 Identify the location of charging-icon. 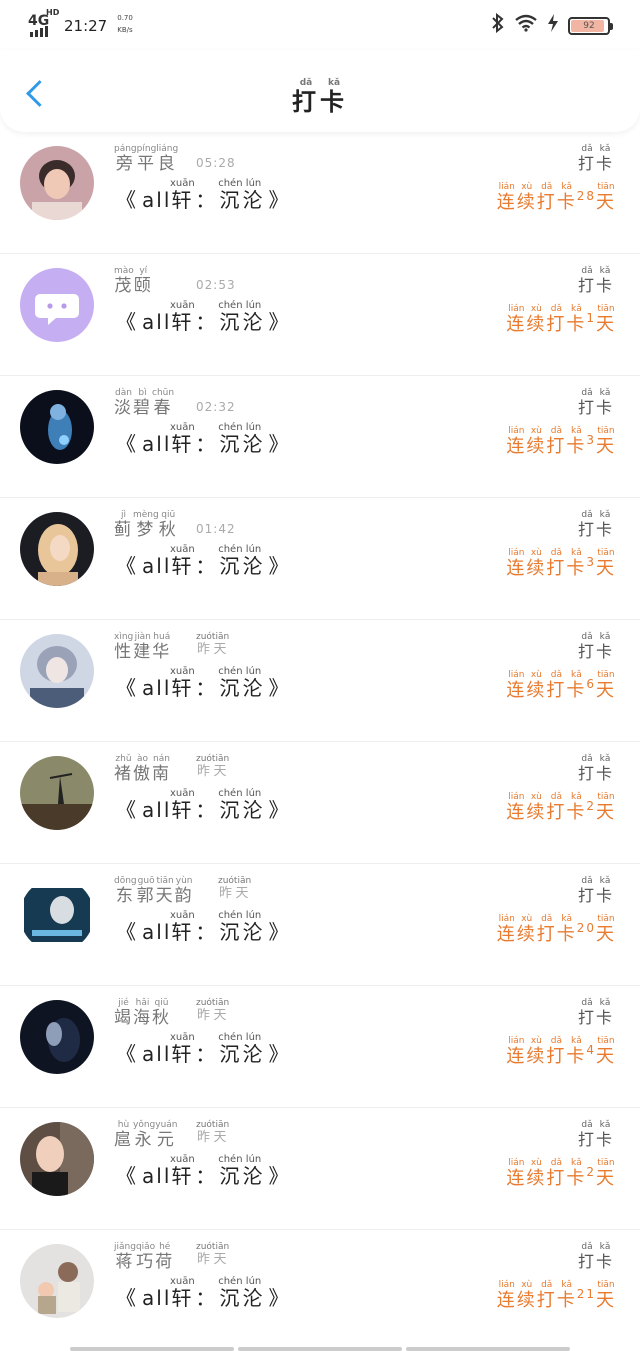
(553, 25).